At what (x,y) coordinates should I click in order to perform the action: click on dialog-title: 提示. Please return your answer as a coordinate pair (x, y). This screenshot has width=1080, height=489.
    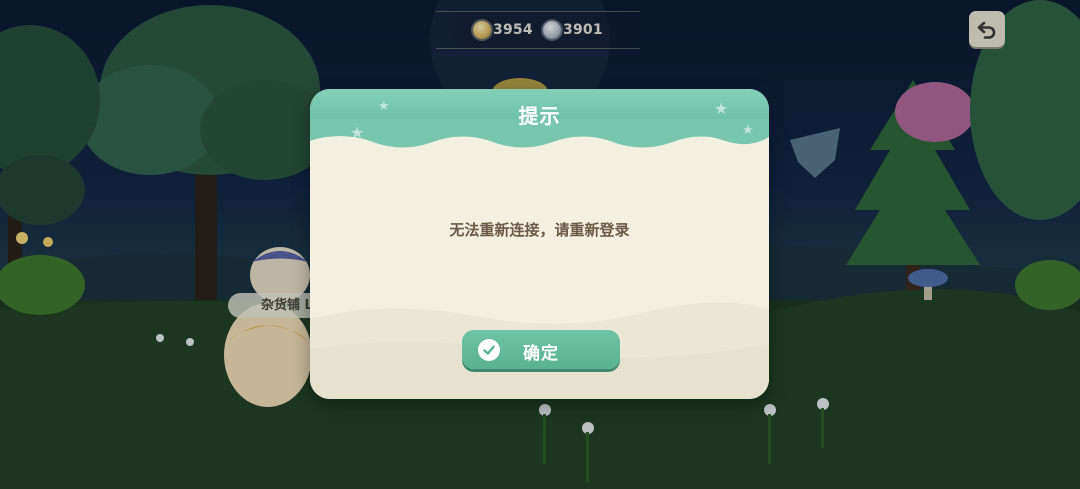
    Looking at the image, I should click on (539, 116).